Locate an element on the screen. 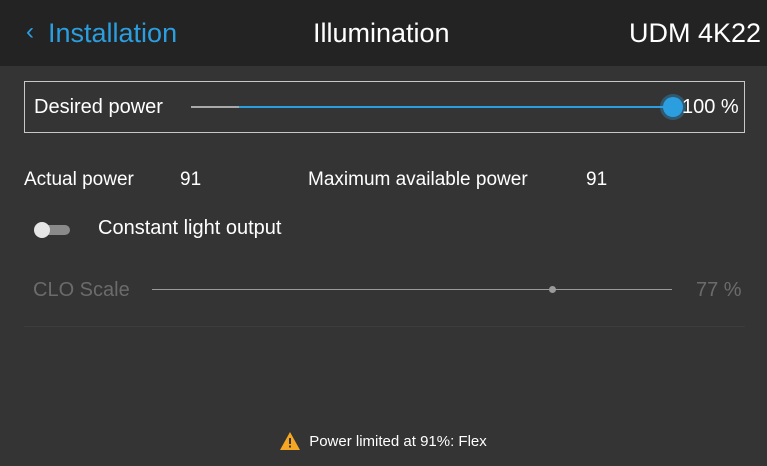 The width and height of the screenshot is (767, 466). divider is located at coordinates (384, 326).